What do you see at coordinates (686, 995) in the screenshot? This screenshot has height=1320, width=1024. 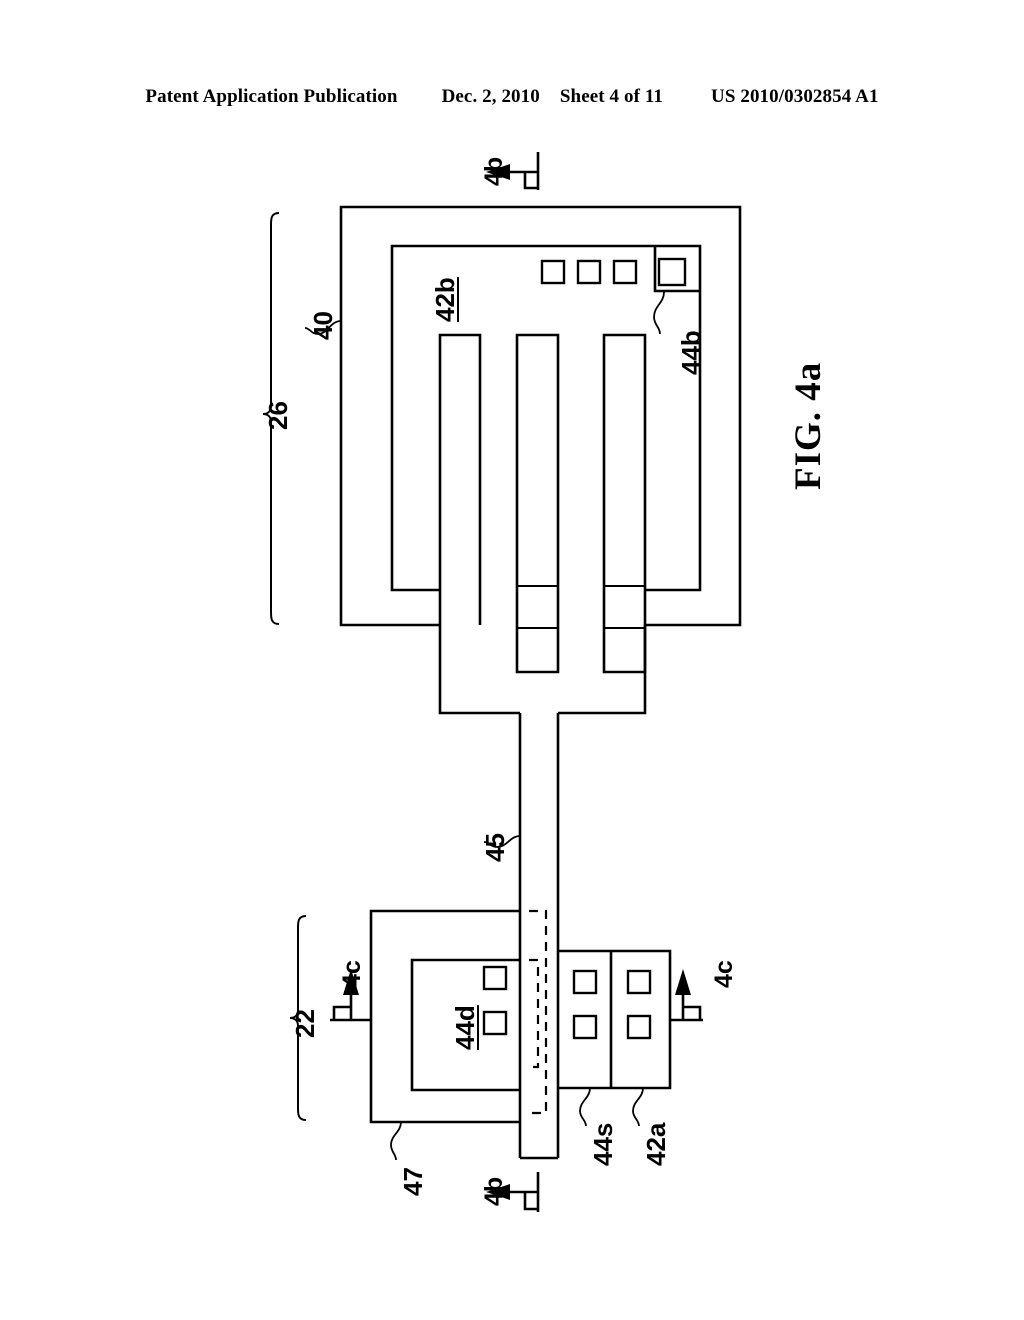 I see `section-marker-4c-right` at bounding box center [686, 995].